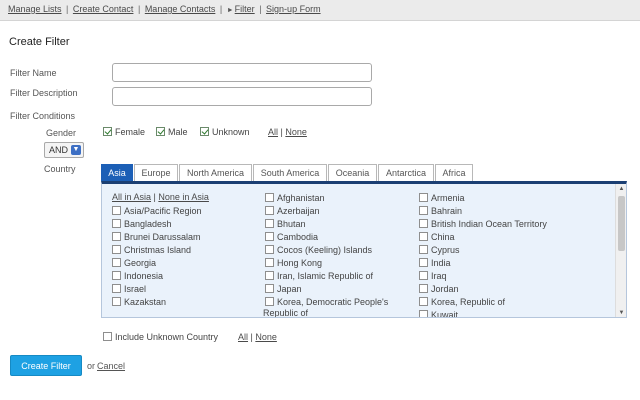  What do you see at coordinates (448, 198) in the screenshot?
I see `country-label: Armenia` at bounding box center [448, 198].